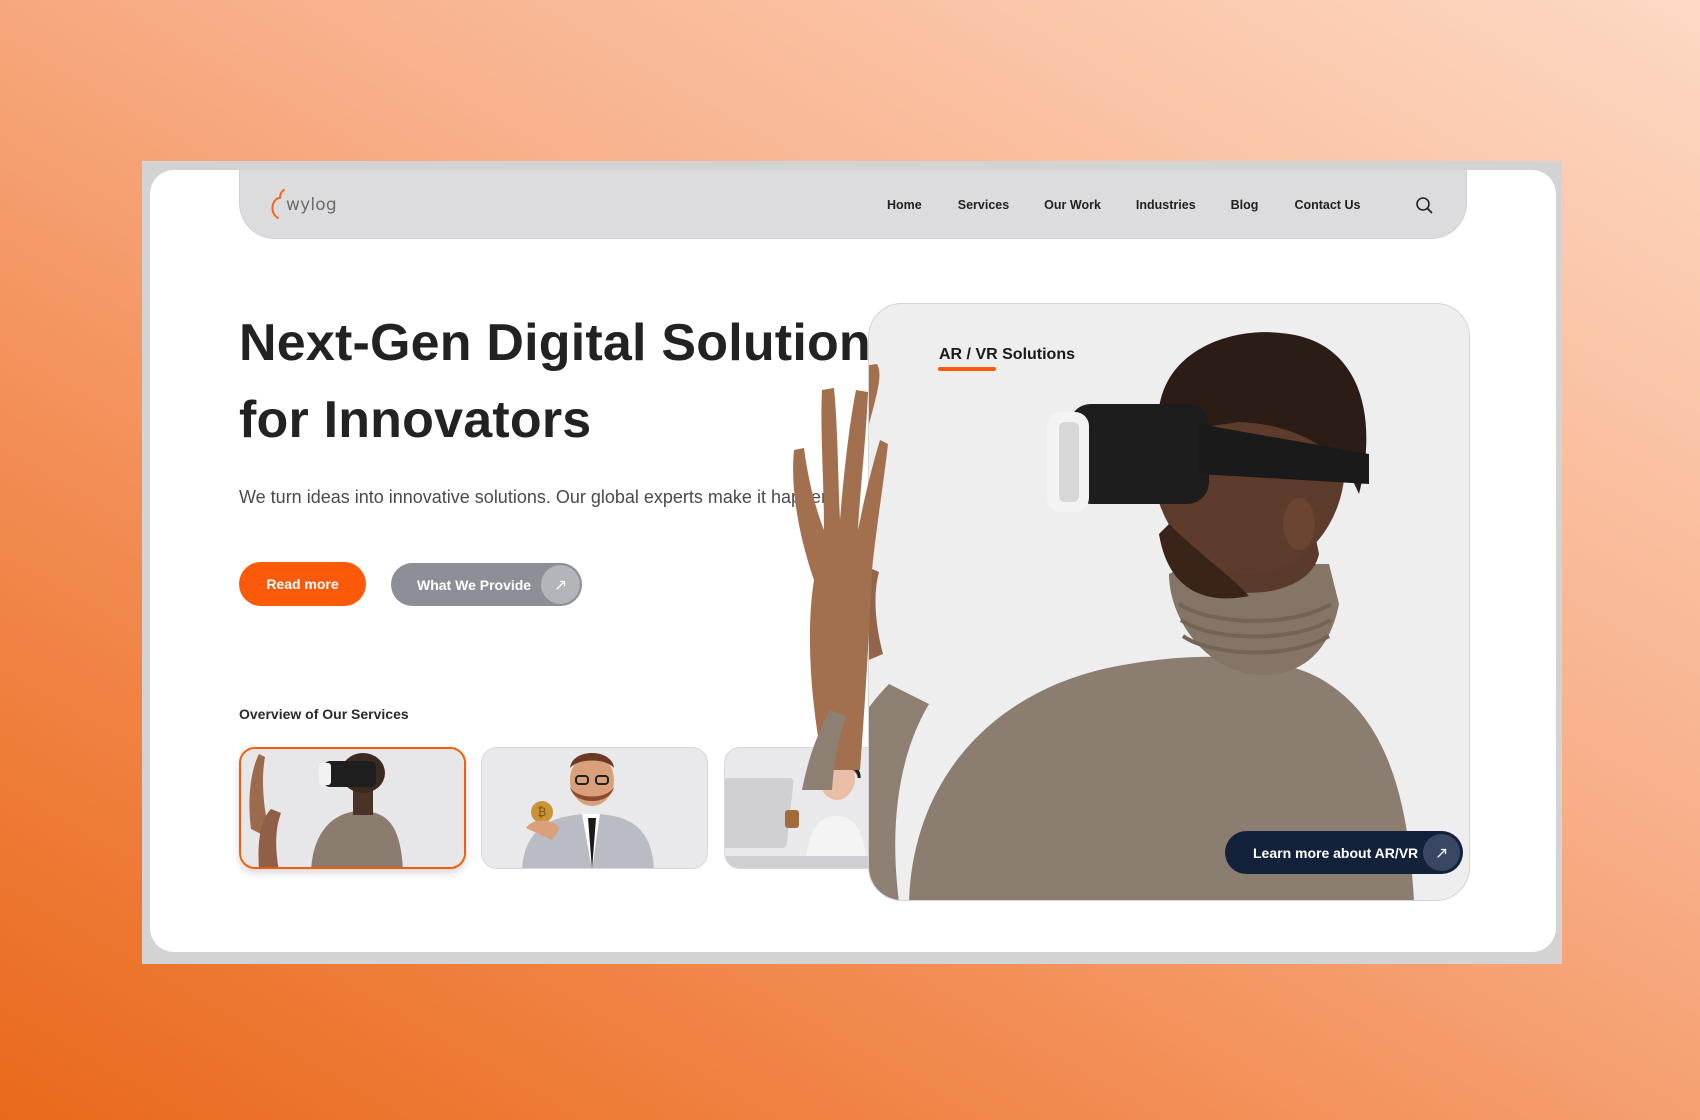 The width and height of the screenshot is (1700, 1120). Describe the element at coordinates (474, 584) in the screenshot. I see `what-we-provide-label: What We Provide` at that location.